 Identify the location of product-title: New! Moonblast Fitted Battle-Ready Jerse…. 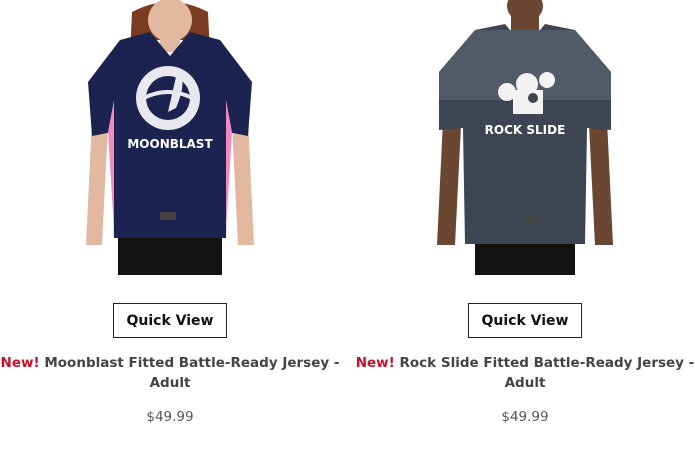
(170, 373).